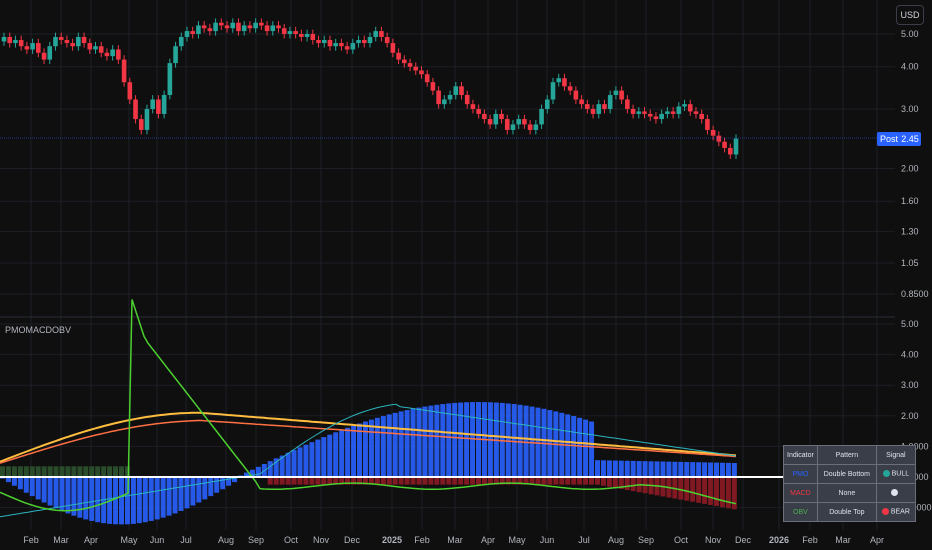 The width and height of the screenshot is (932, 550). Describe the element at coordinates (910, 355) in the screenshot. I see `indicator-tick-label: 4.00` at that location.